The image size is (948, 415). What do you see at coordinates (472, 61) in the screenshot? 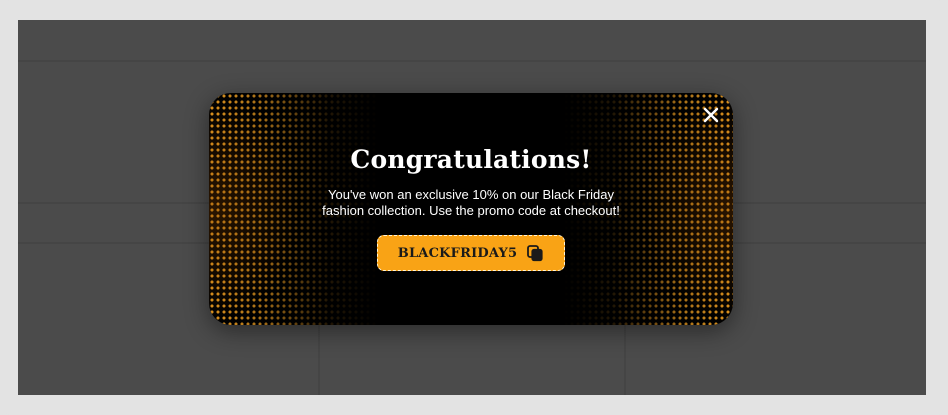
I see `background-divider` at bounding box center [472, 61].